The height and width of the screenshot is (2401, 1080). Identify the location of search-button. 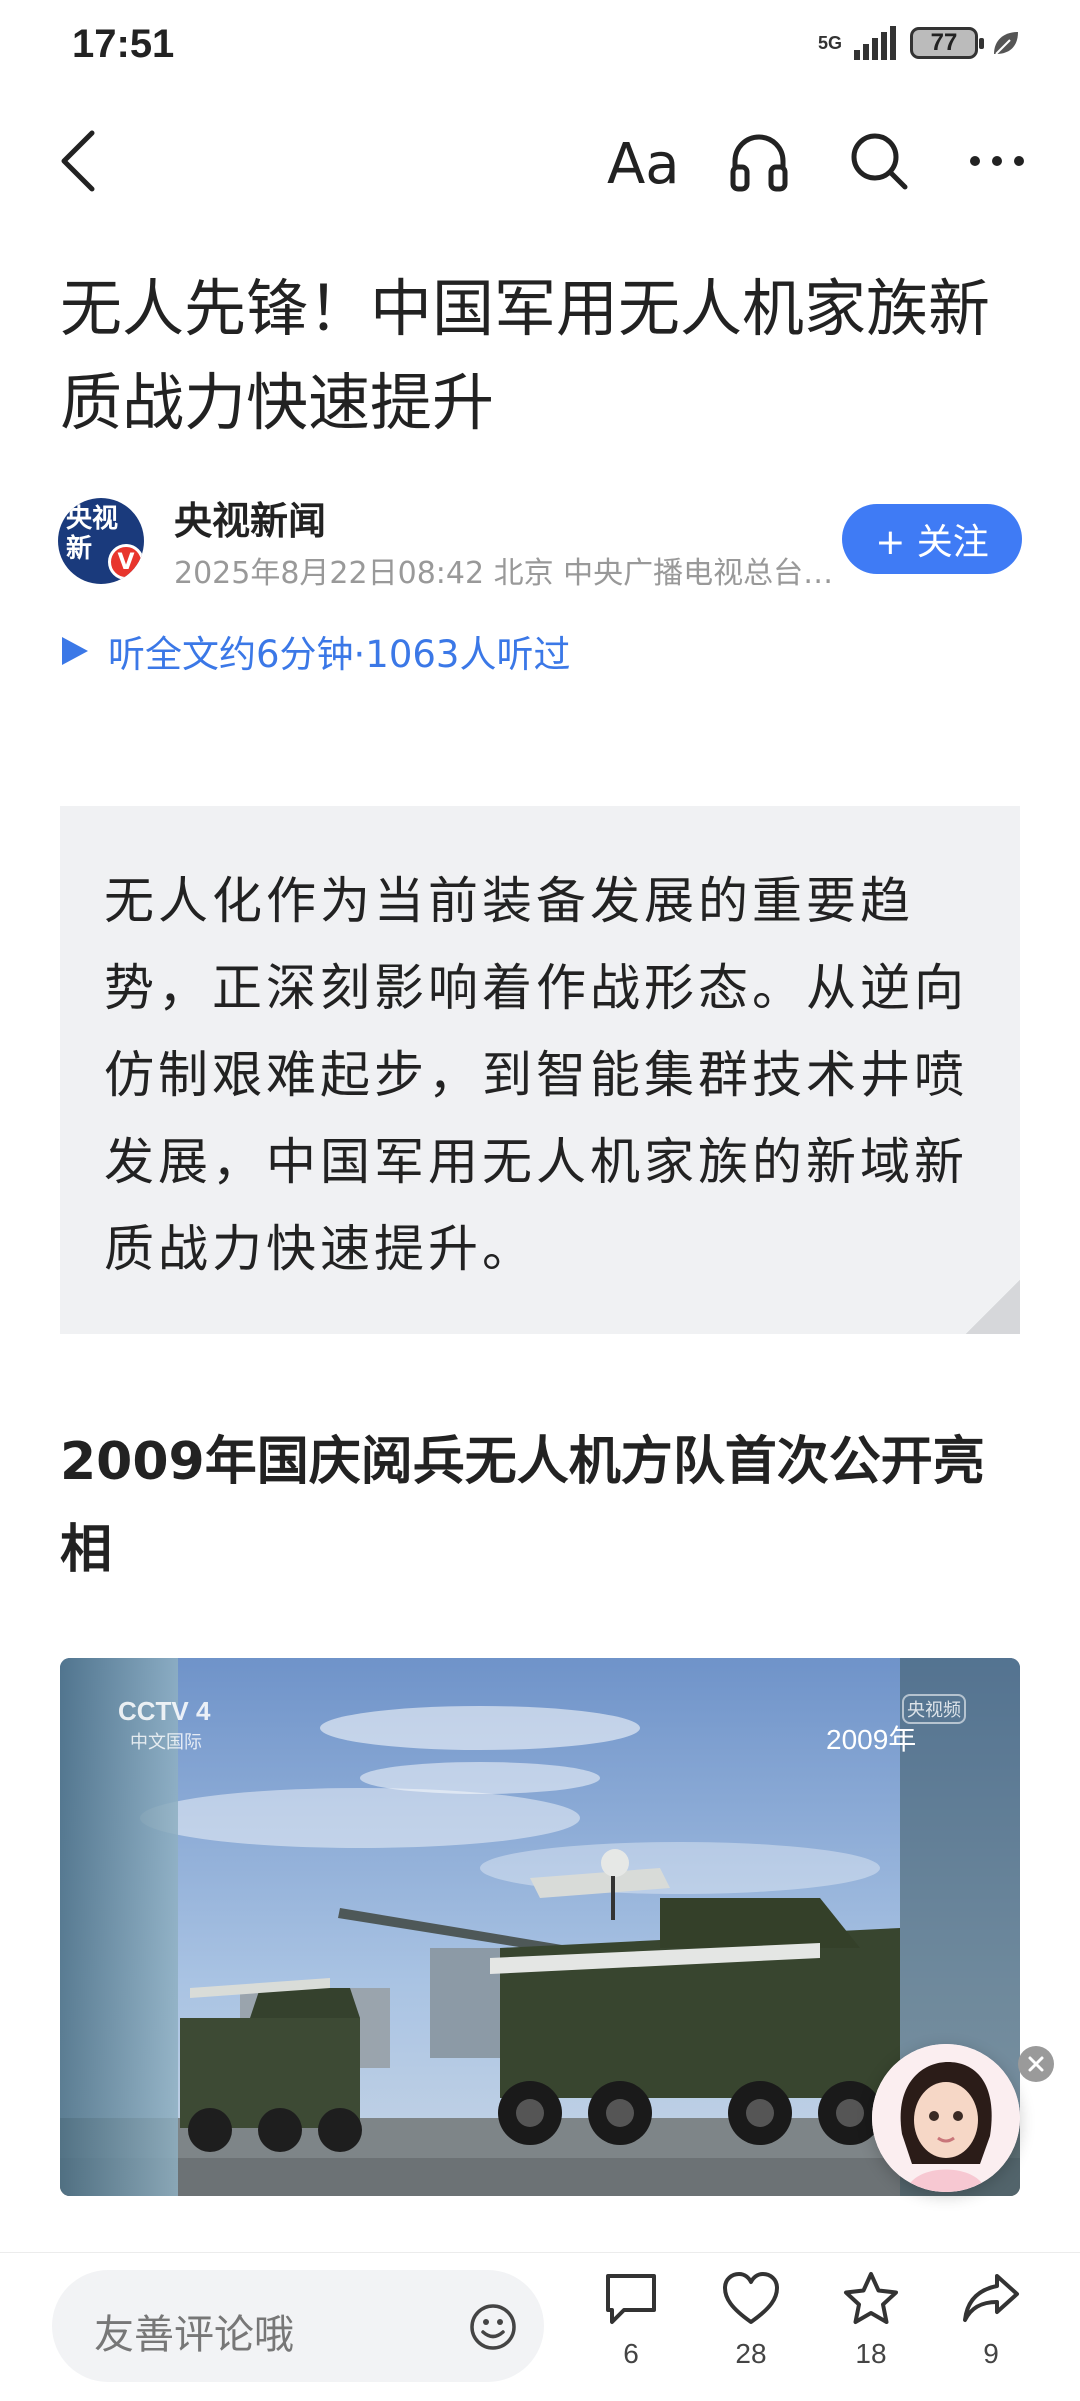
(879, 161).